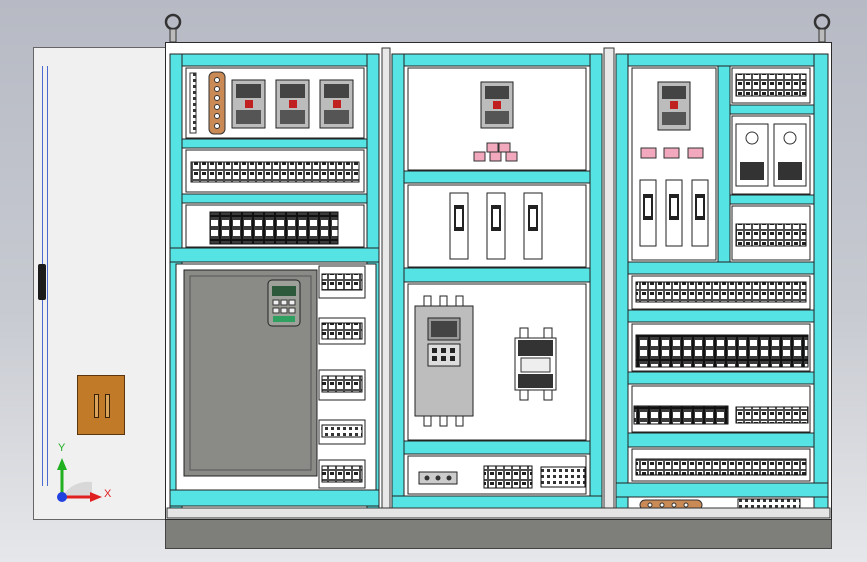 This screenshot has height=562, width=867. Describe the element at coordinates (62, 448) in the screenshot. I see `axis-y-label: Y` at that location.